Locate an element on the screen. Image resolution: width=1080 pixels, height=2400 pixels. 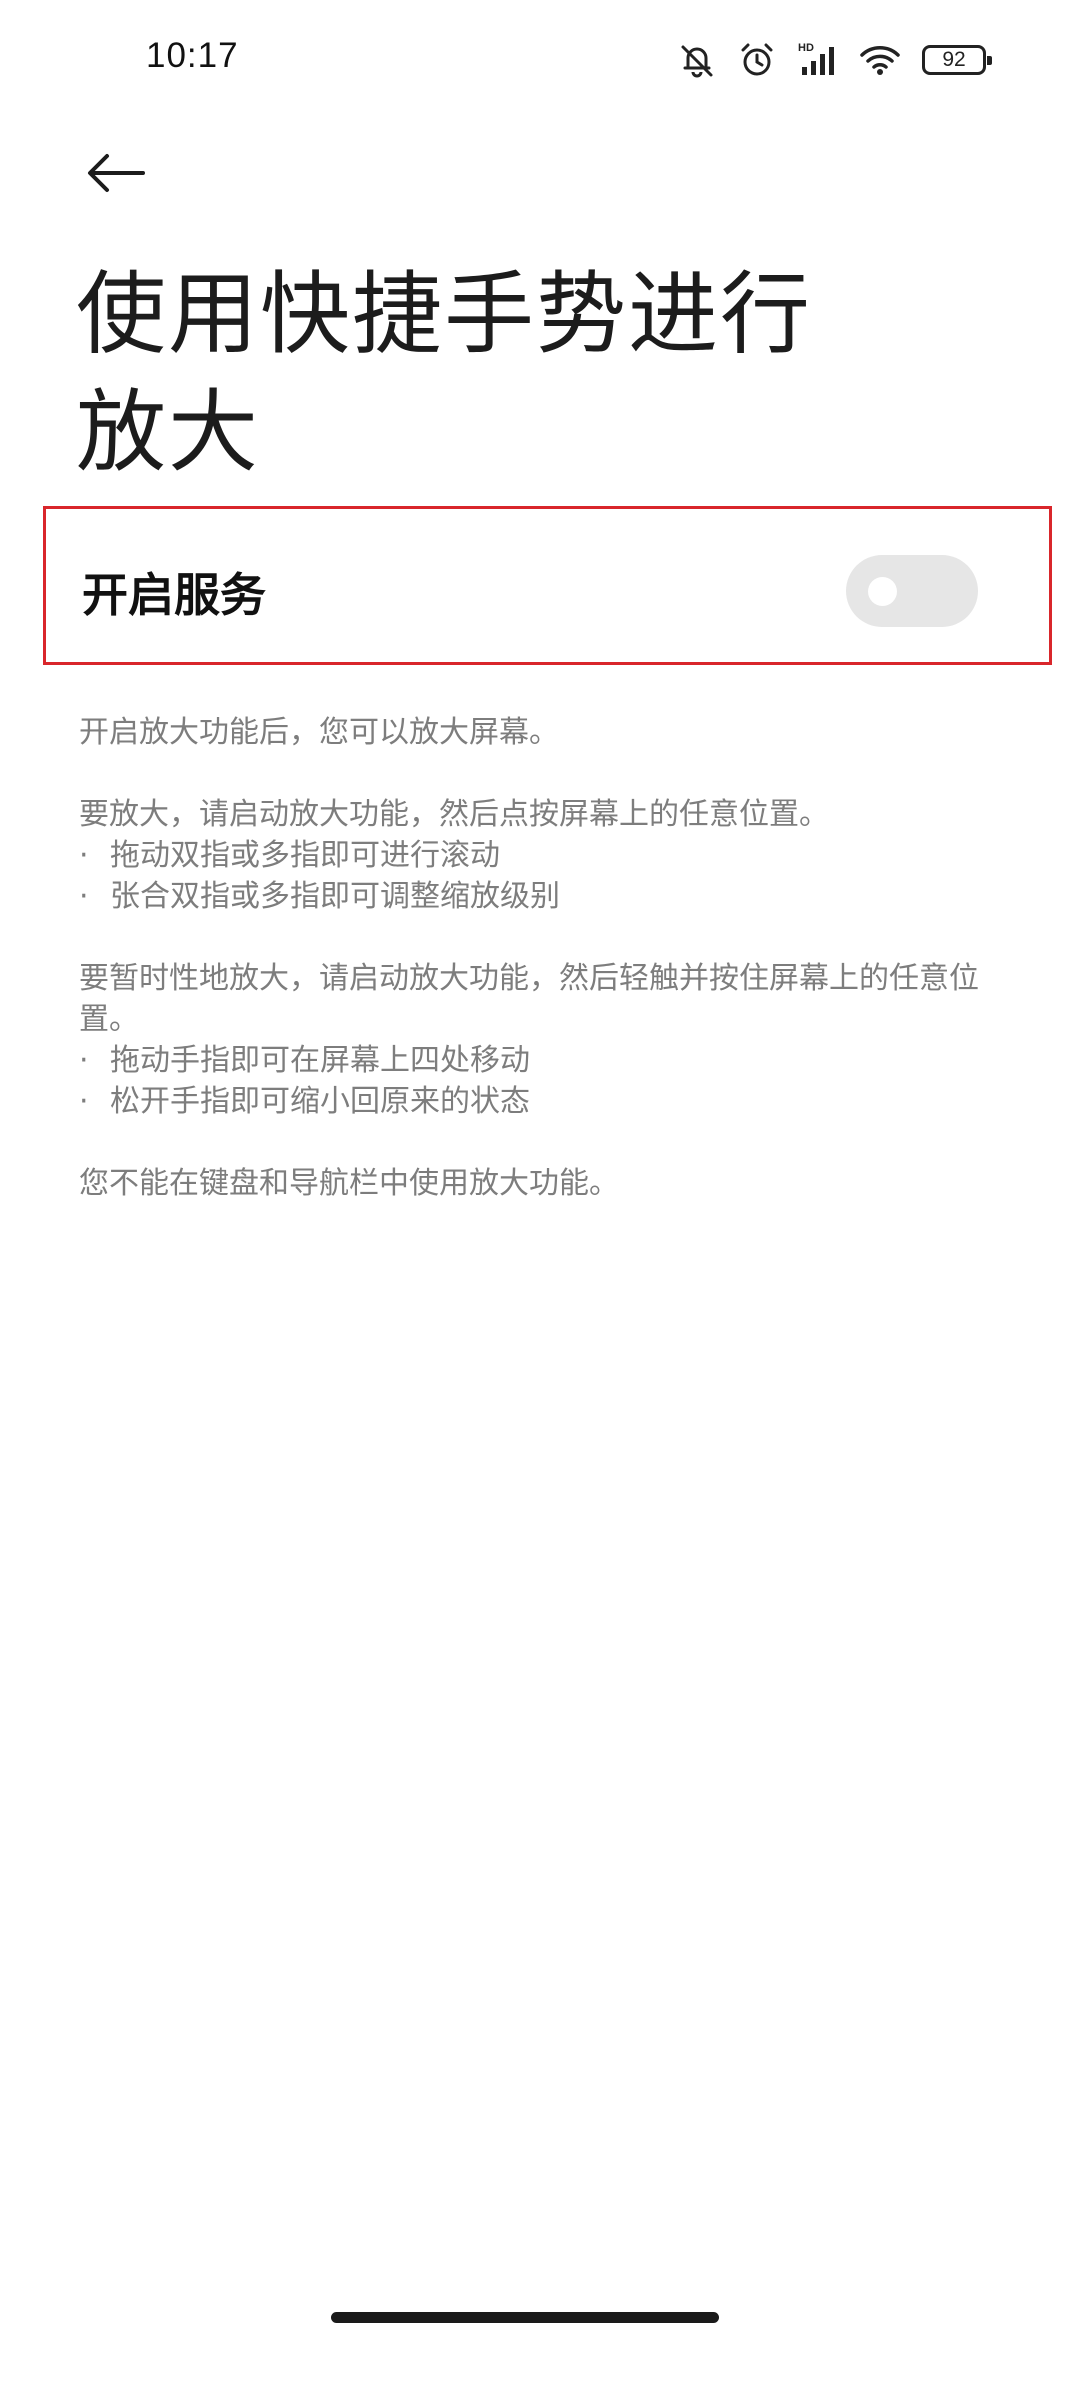
limitation-note: 您不能在键盘和导航栏中使用放大功能。 is located at coordinates (349, 1183).